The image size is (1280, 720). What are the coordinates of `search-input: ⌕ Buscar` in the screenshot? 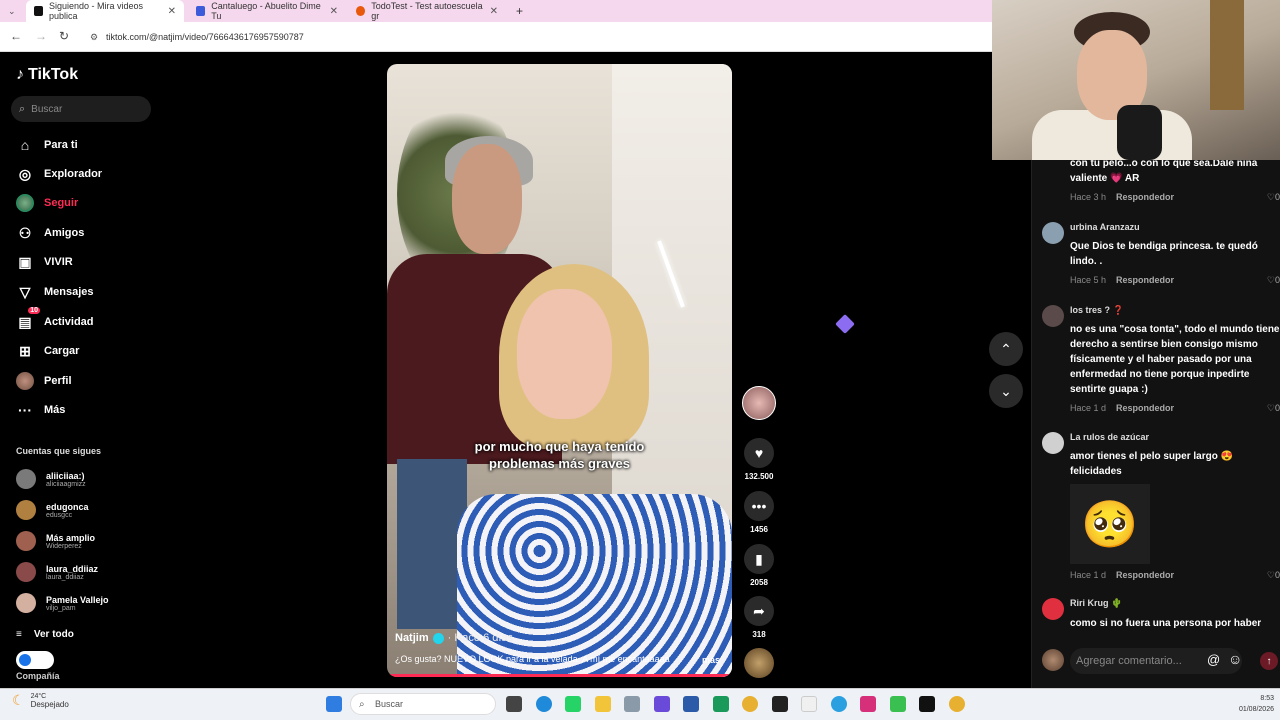 It's located at (81, 109).